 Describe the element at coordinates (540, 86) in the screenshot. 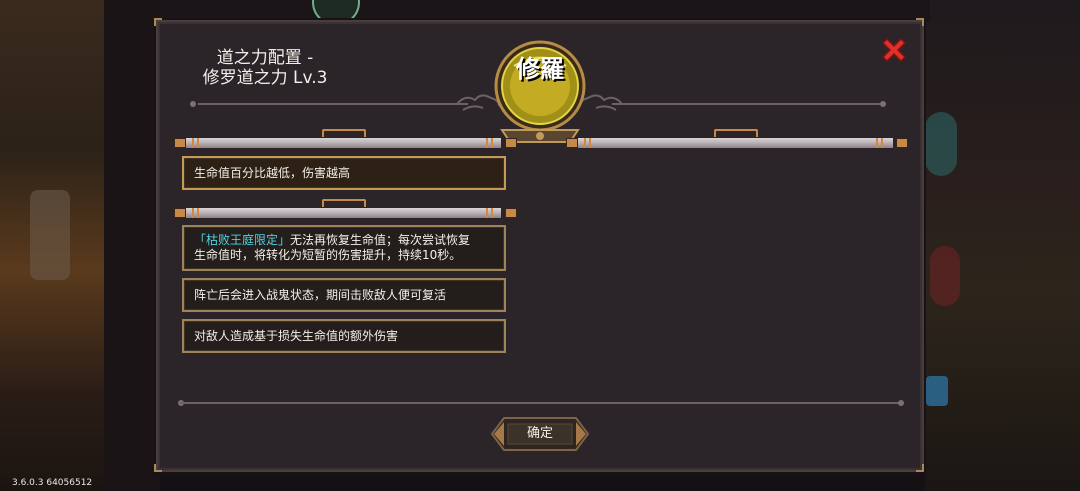

I see `shura-emblem: 修羅` at that location.